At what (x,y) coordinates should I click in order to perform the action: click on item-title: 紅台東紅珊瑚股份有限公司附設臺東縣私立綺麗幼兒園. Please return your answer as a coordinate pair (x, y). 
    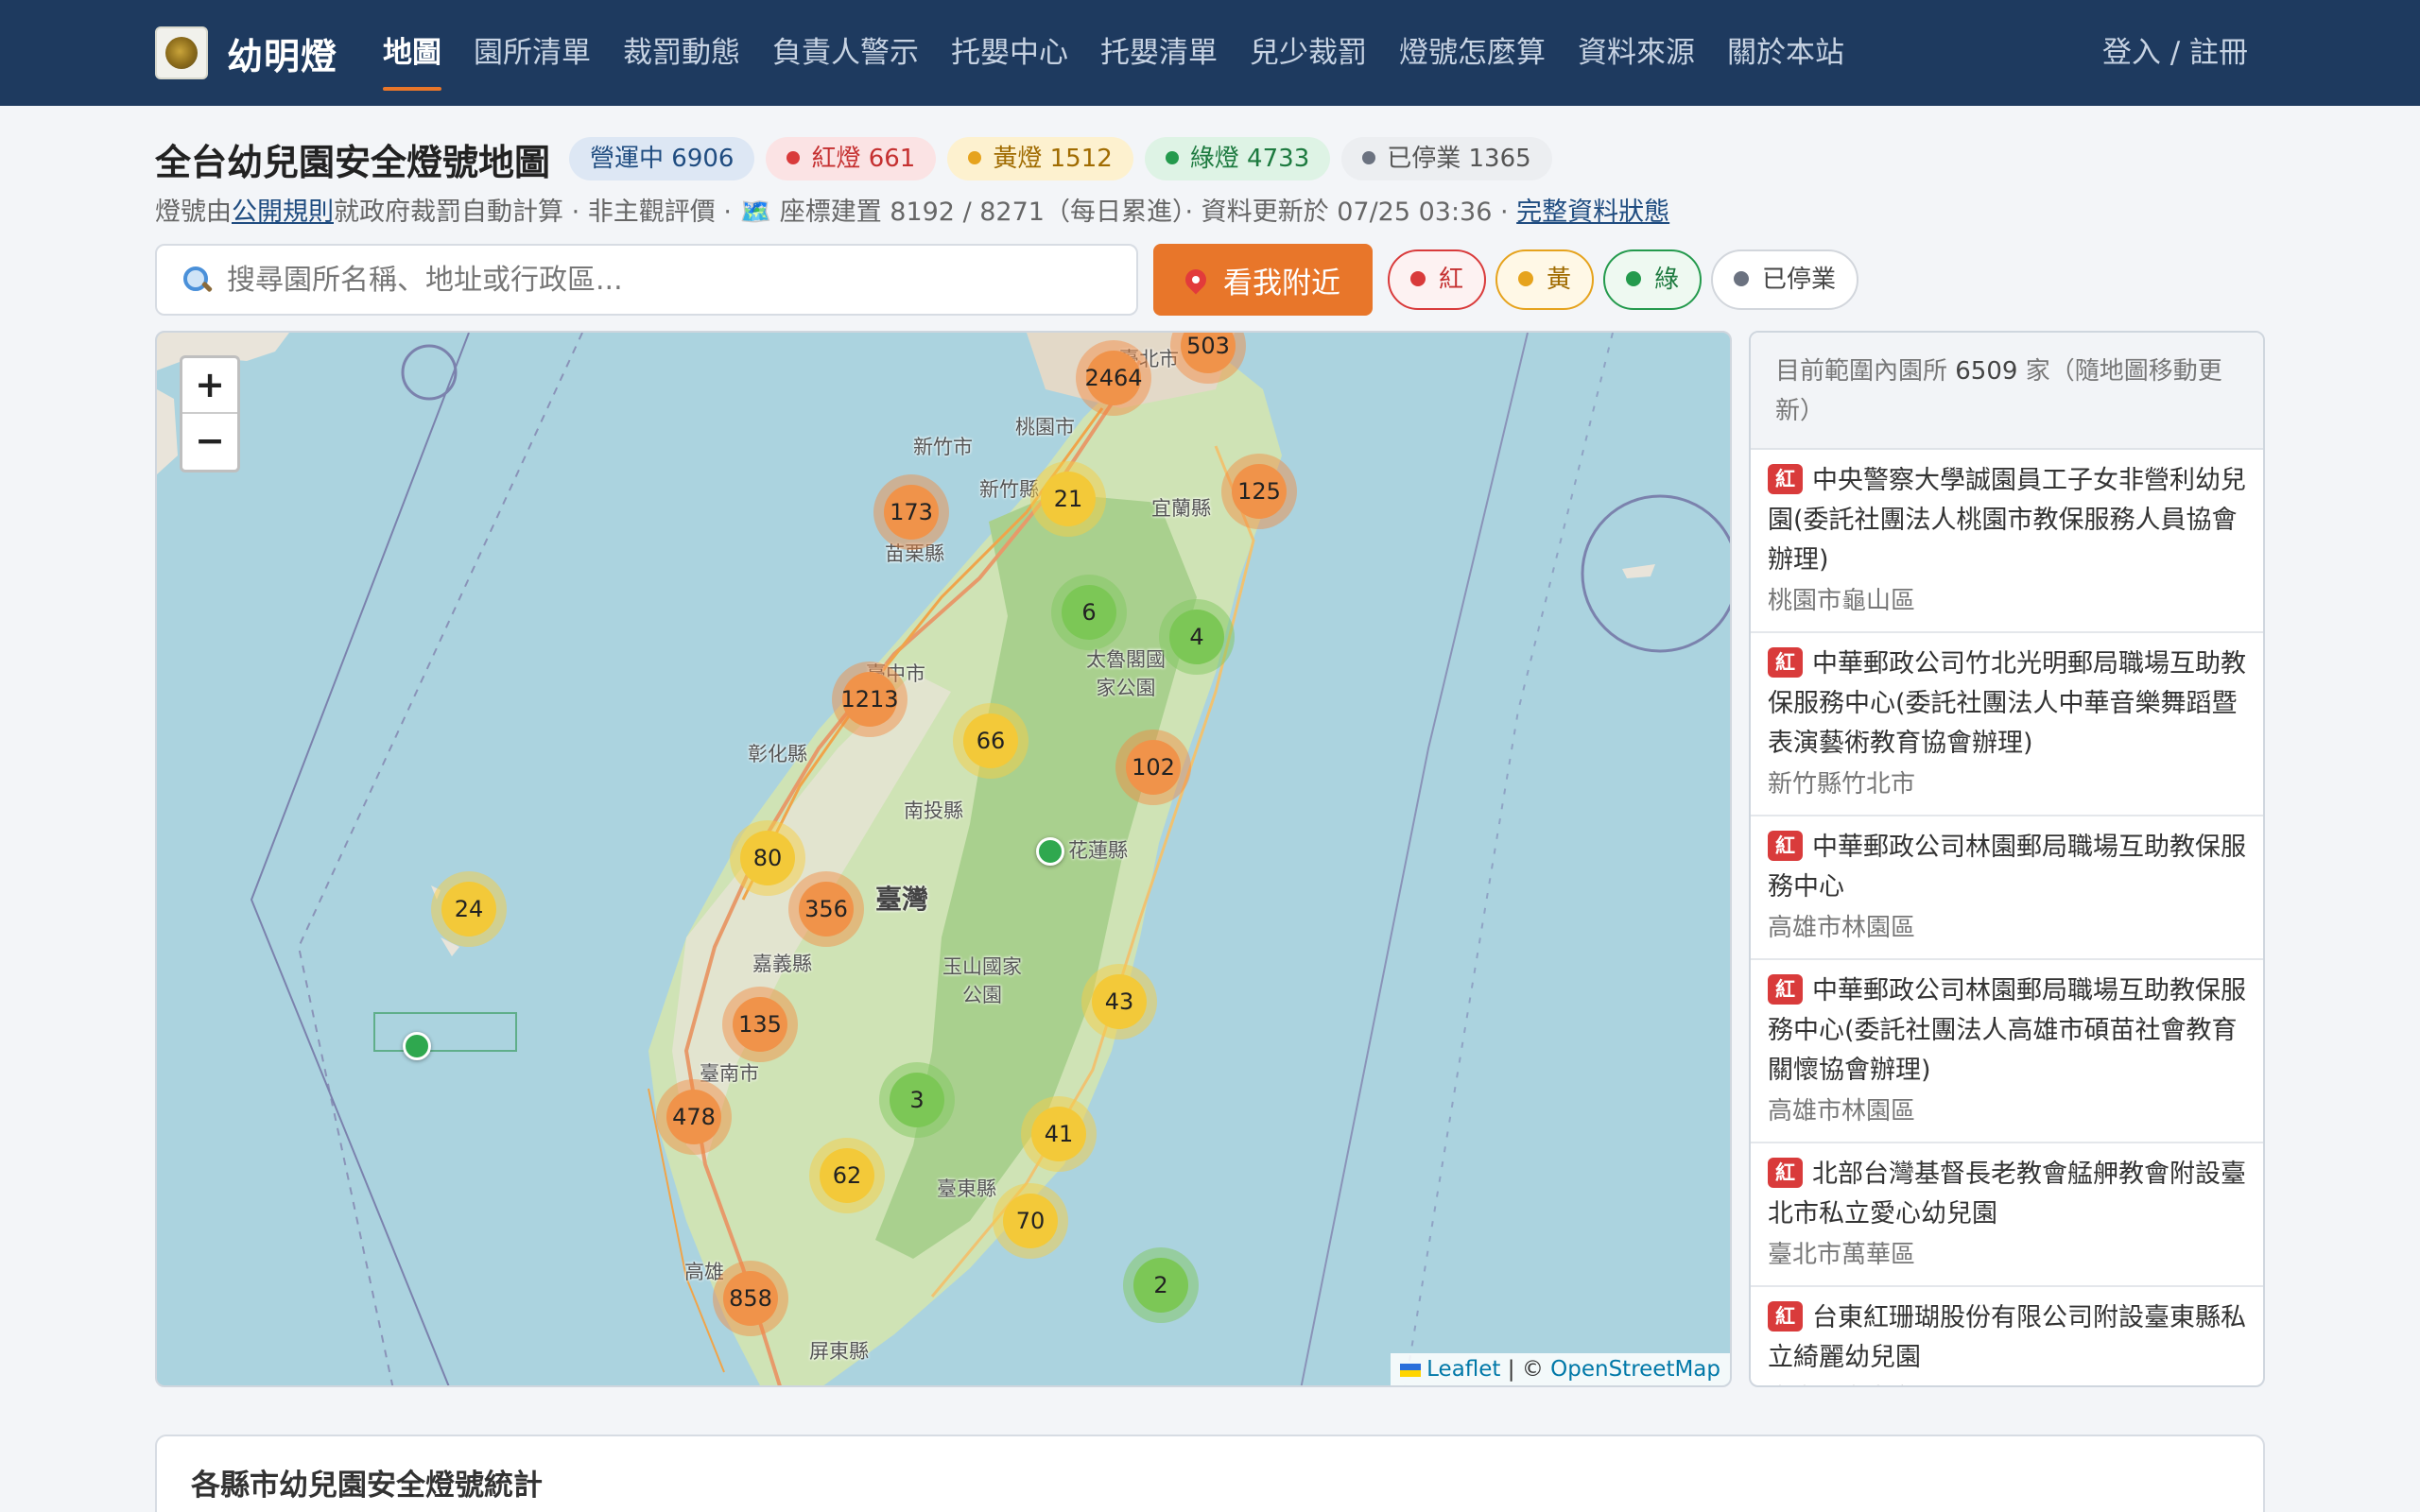
    Looking at the image, I should click on (2007, 1338).